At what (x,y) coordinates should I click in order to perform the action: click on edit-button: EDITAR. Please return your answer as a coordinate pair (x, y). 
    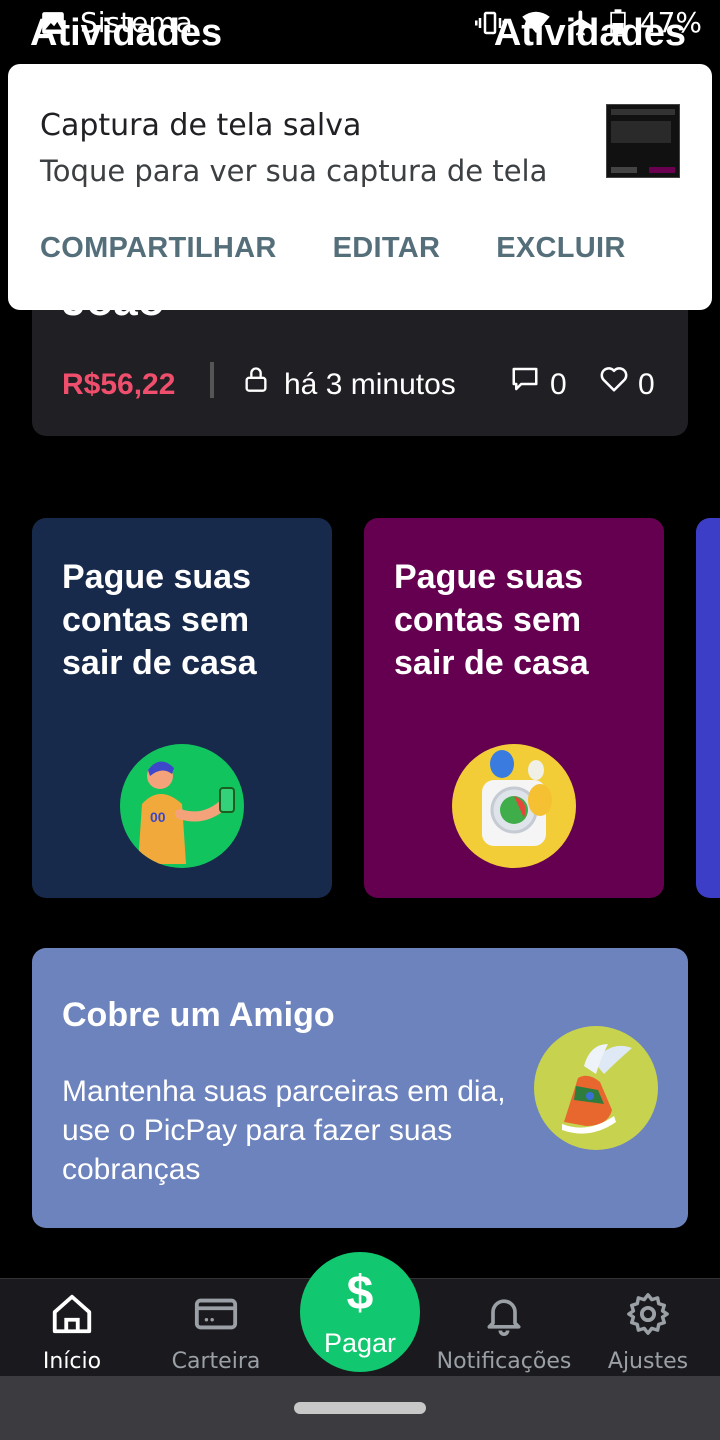
    Looking at the image, I should click on (387, 248).